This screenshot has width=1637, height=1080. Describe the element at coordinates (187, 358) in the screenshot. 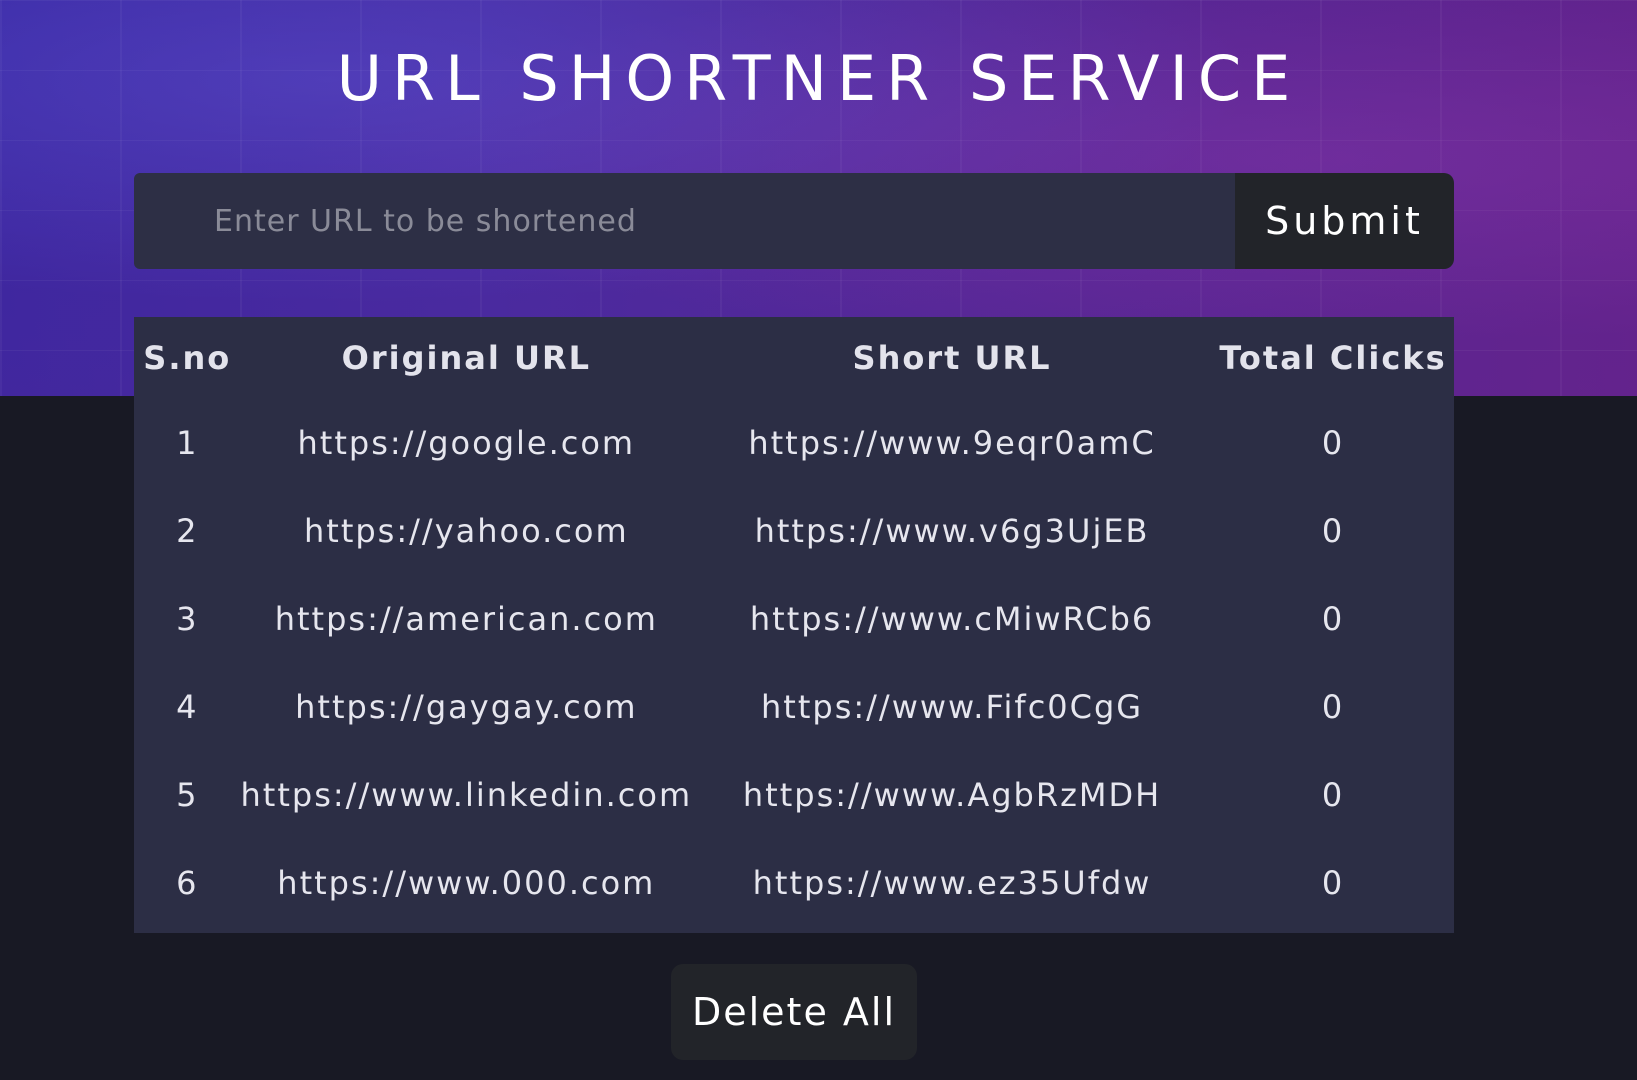

I see `column-header-sno: S.no` at that location.